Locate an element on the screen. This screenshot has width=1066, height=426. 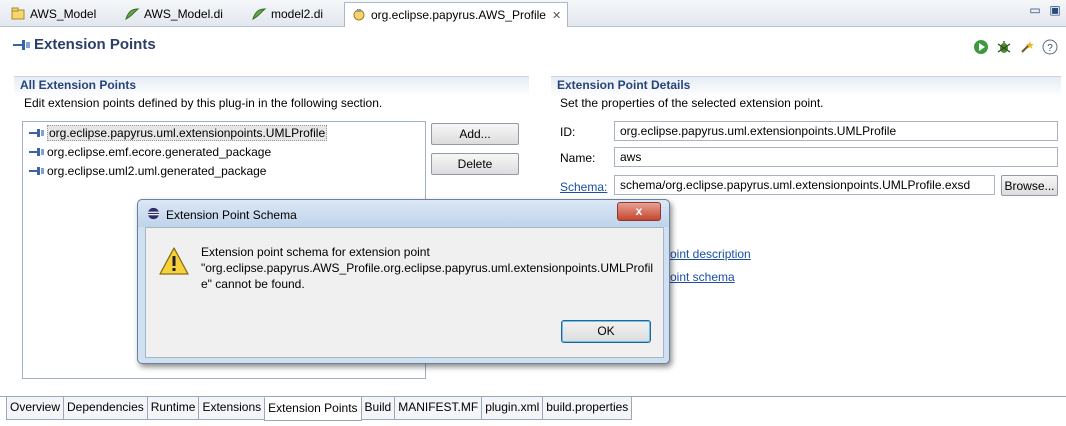
tab-dependencies: Dependencies is located at coordinates (105, 408).